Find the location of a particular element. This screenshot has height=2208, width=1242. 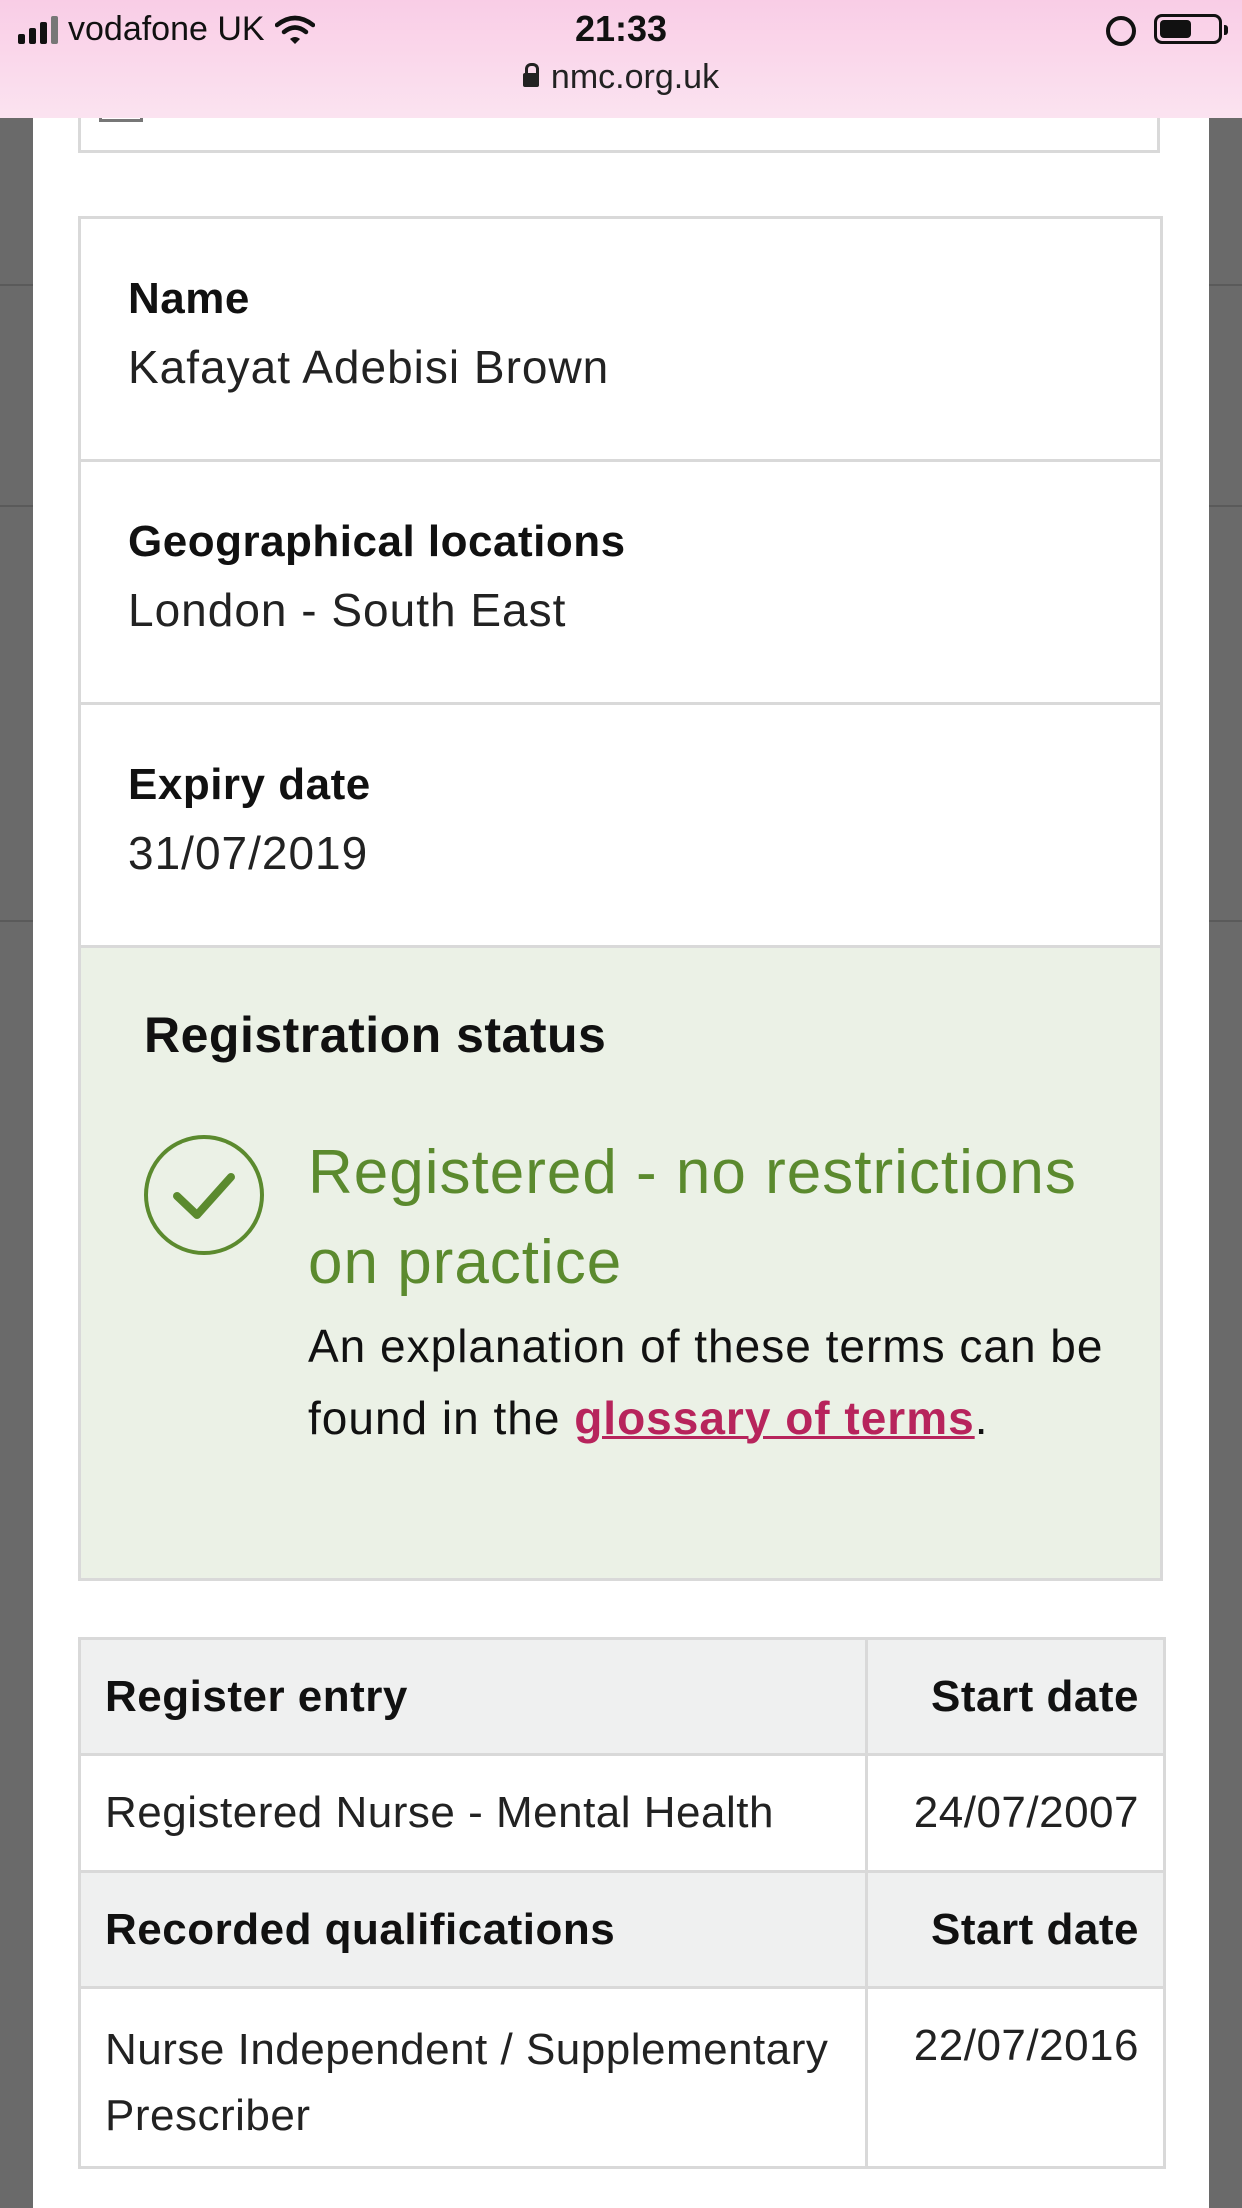

expiry-label: Expiry date is located at coordinates (249, 784).